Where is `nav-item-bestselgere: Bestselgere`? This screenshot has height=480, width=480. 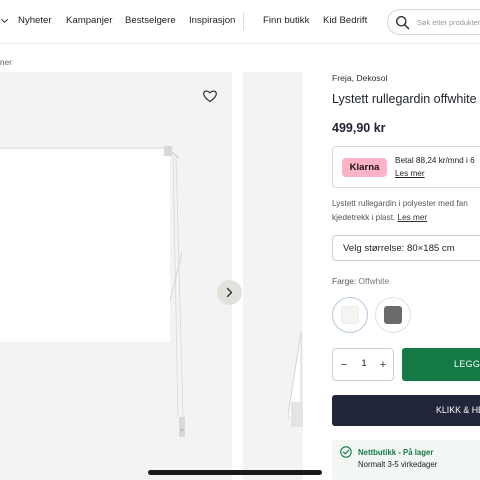 nav-item-bestselgere: Bestselgere is located at coordinates (150, 20).